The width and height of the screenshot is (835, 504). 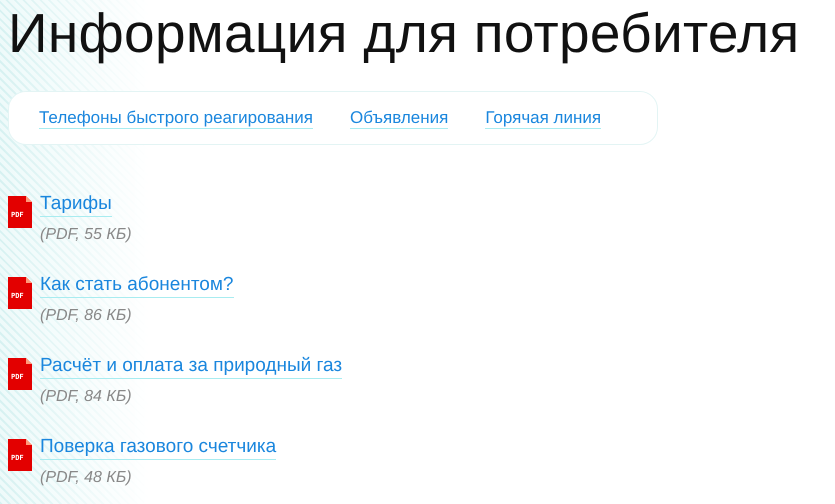 I want to click on document-link: Поверка газового счетчика, so click(x=158, y=447).